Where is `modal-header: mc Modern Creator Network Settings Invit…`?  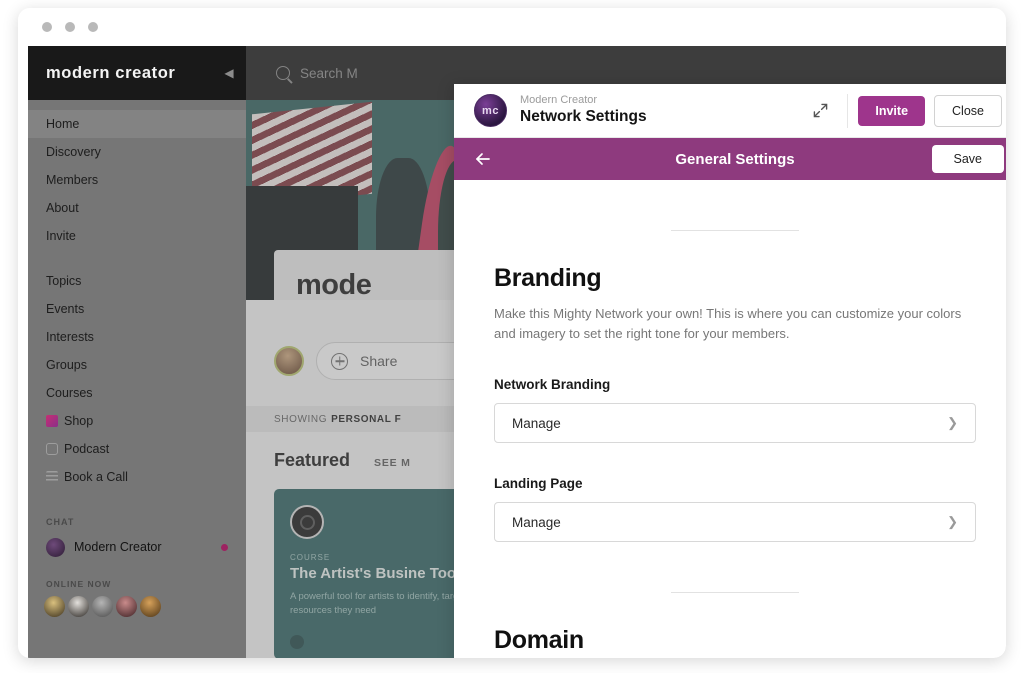 modal-header: mc Modern Creator Network Settings Invit… is located at coordinates (730, 111).